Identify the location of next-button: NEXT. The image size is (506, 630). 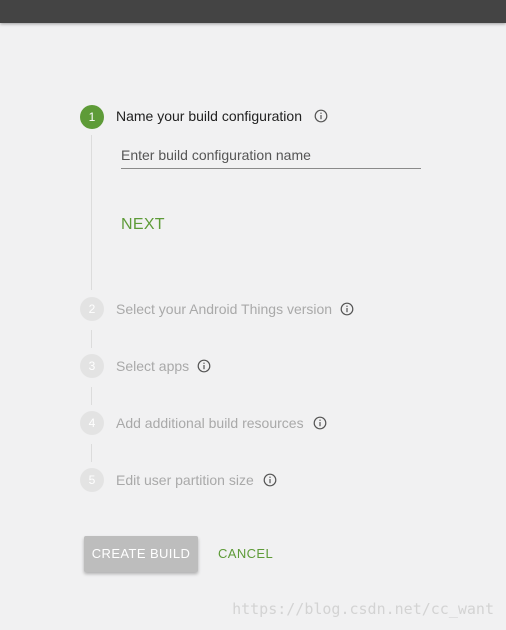
(143, 225).